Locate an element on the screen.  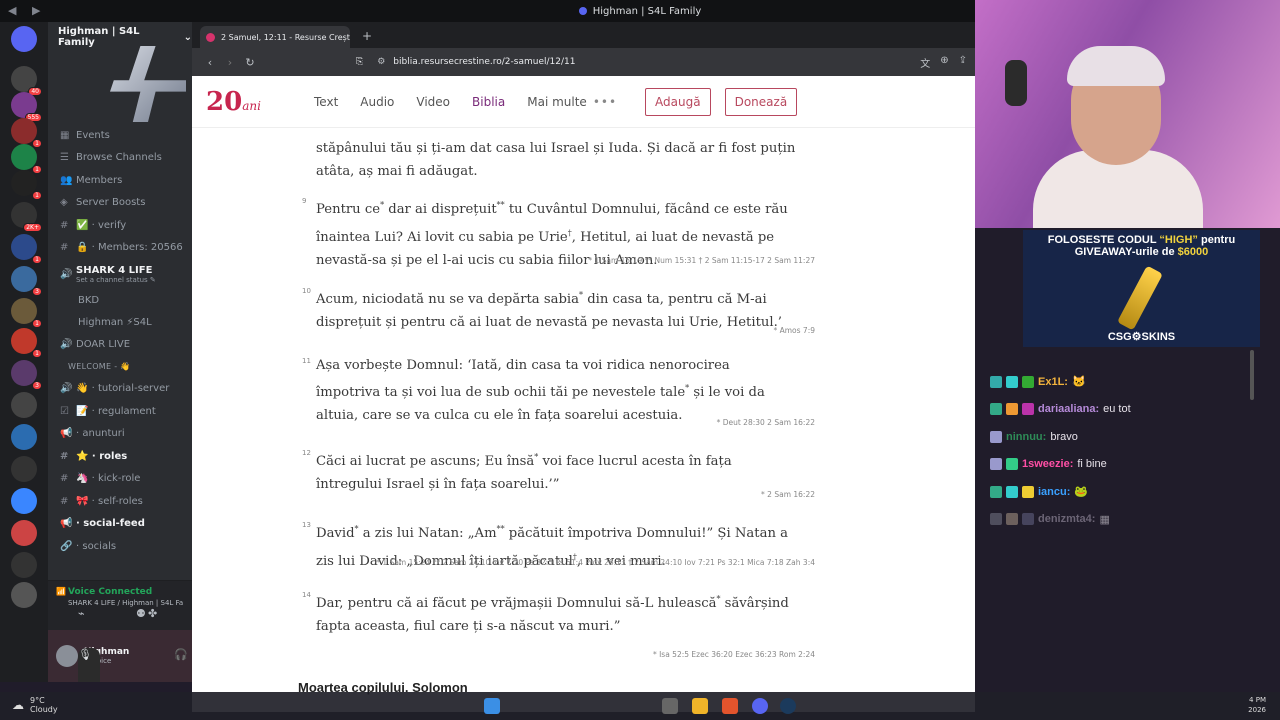
channel-item: # 🔒 · Members: 20566 is located at coordinates (120, 248).